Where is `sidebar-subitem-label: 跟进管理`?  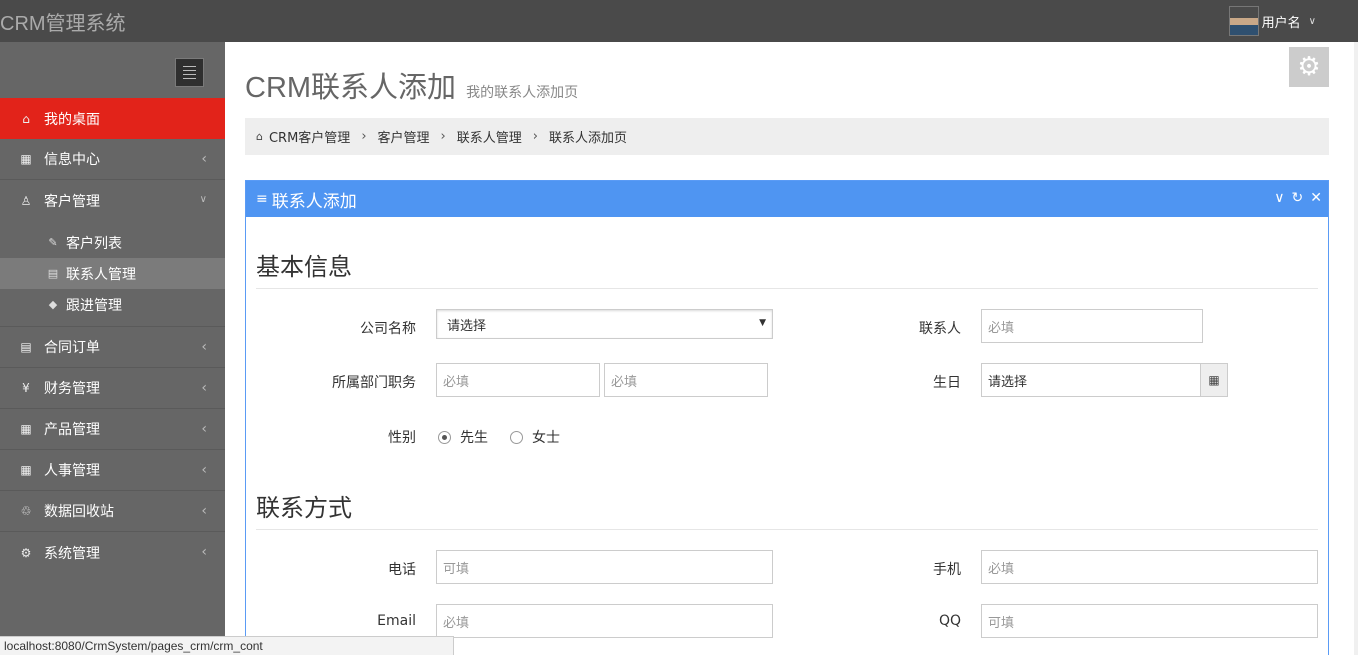
sidebar-subitem-label: 跟进管理 is located at coordinates (94, 305).